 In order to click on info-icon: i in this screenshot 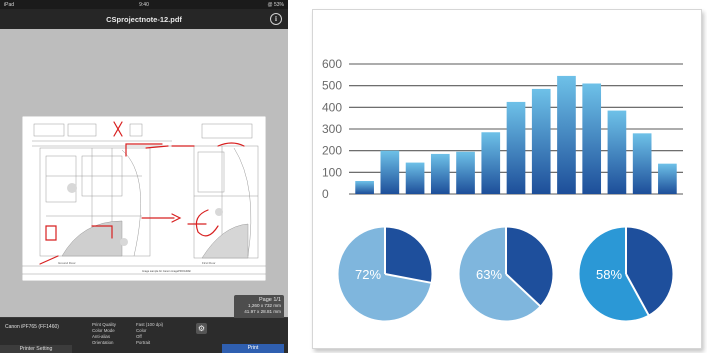, I will do `click(276, 19)`.